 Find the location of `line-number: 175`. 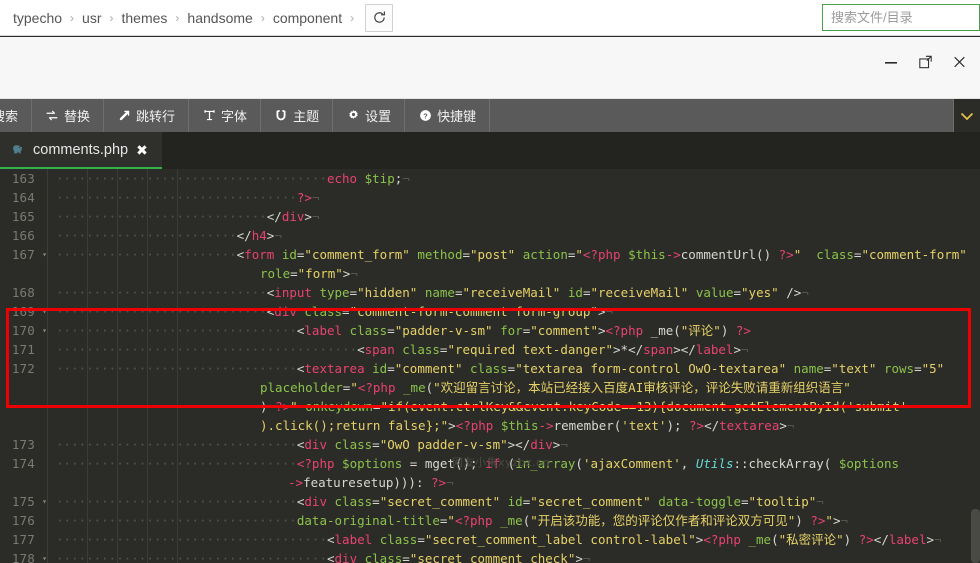

line-number: 175 is located at coordinates (23, 501).